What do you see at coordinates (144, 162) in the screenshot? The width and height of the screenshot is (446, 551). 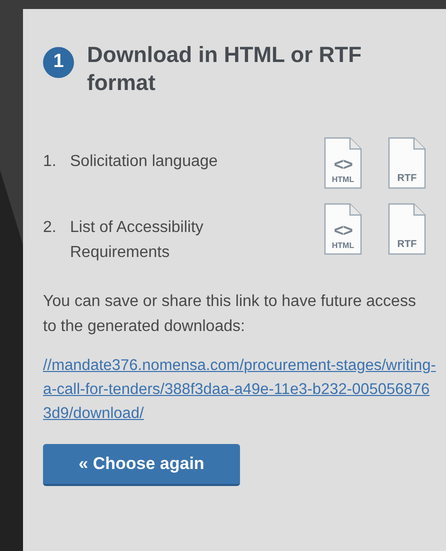 I see `document-name: Solicitation language` at bounding box center [144, 162].